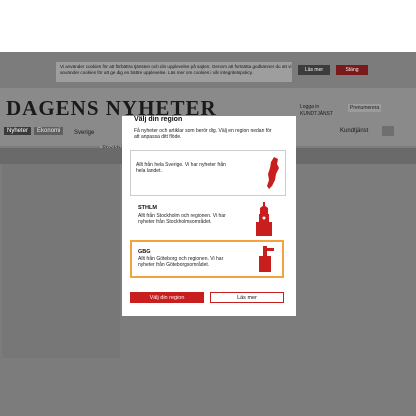 The height and width of the screenshot is (416, 416). Describe the element at coordinates (18, 131) in the screenshot. I see `nav-tab-0: Nyheter` at that location.